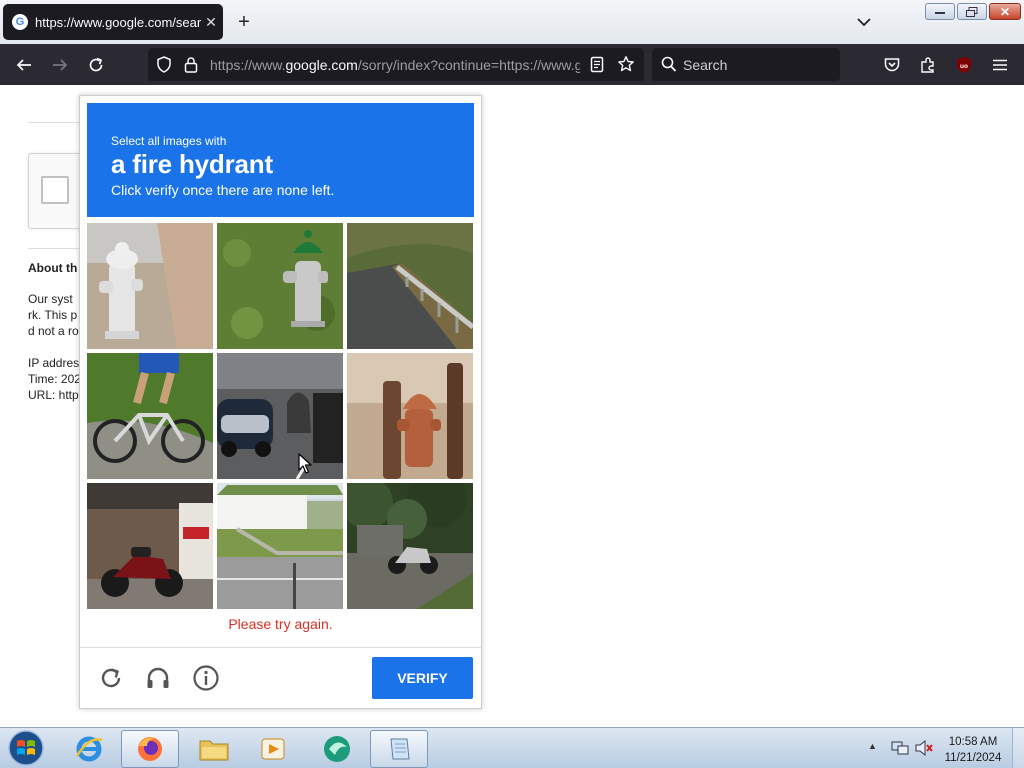 The height and width of the screenshot is (768, 1024). I want to click on app-menu-icon, so click(1000, 65).